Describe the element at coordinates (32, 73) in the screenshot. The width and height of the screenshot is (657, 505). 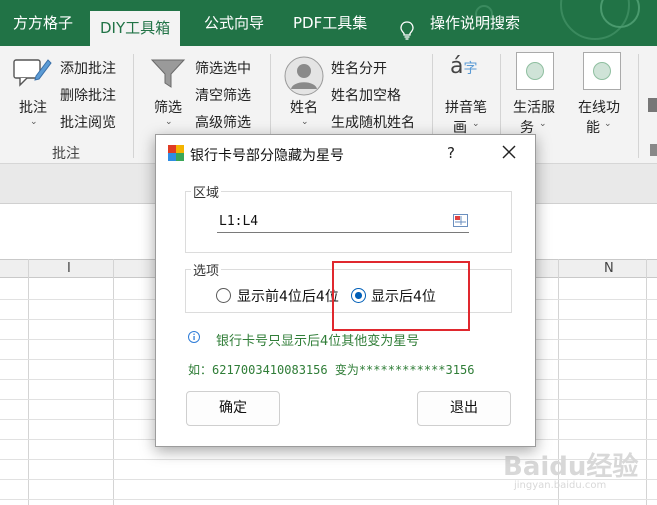
I see `comment-icon` at that location.